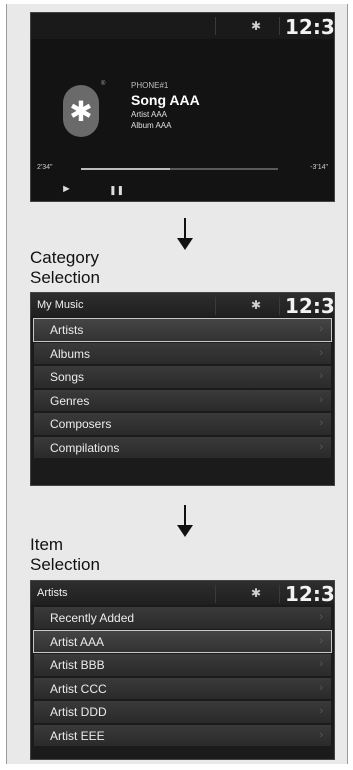 The width and height of the screenshot is (353, 770). I want to click on item-selection-label: Item Selection, so click(65, 555).